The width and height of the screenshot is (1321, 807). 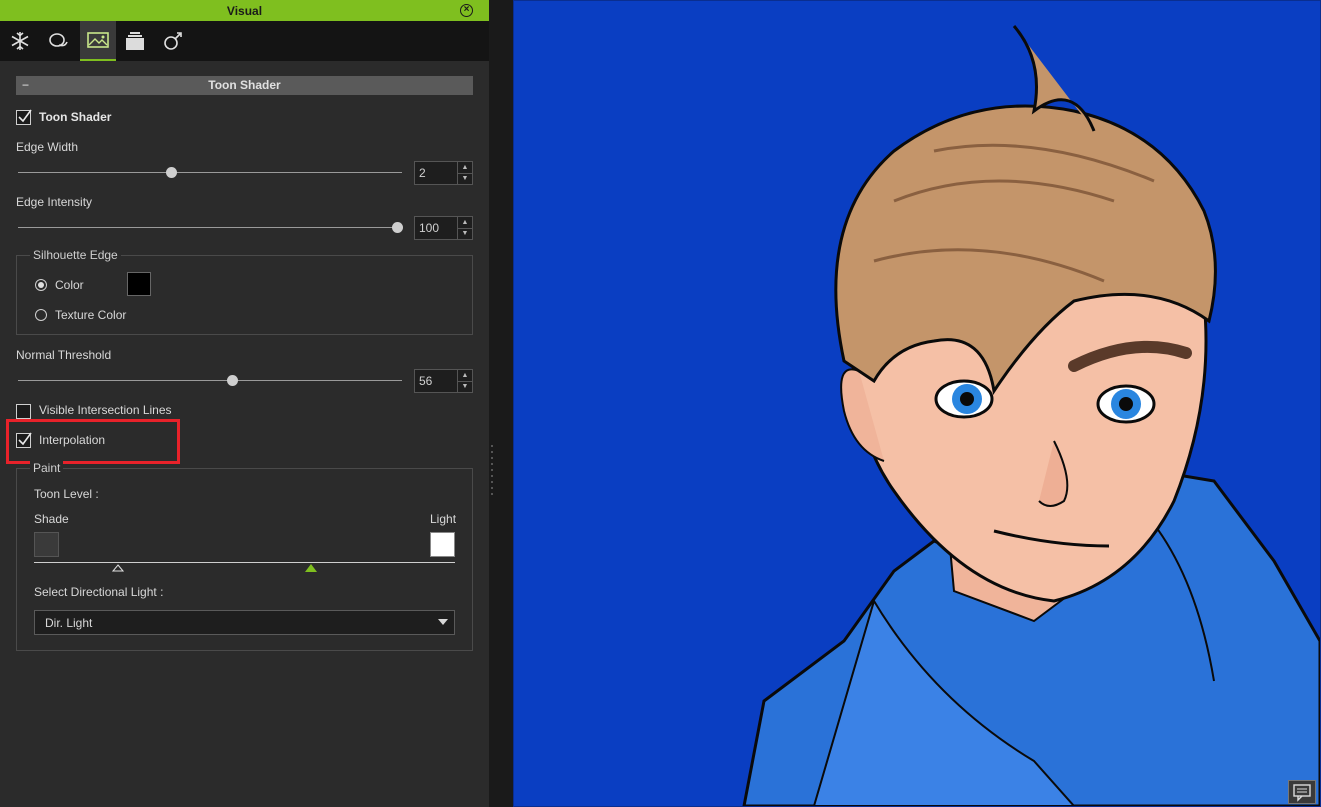 What do you see at coordinates (69, 623) in the screenshot?
I see `directional-light-value: Dir. Light` at bounding box center [69, 623].